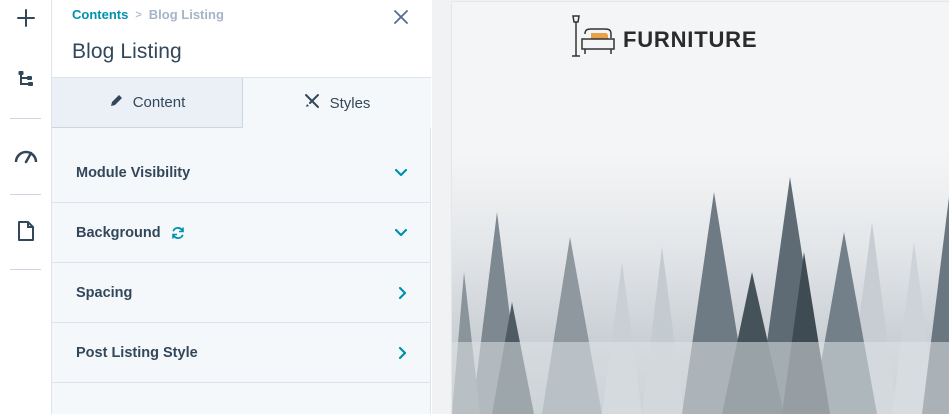 The image size is (949, 414). I want to click on breadcrumb-contents-link: Contents, so click(100, 14).